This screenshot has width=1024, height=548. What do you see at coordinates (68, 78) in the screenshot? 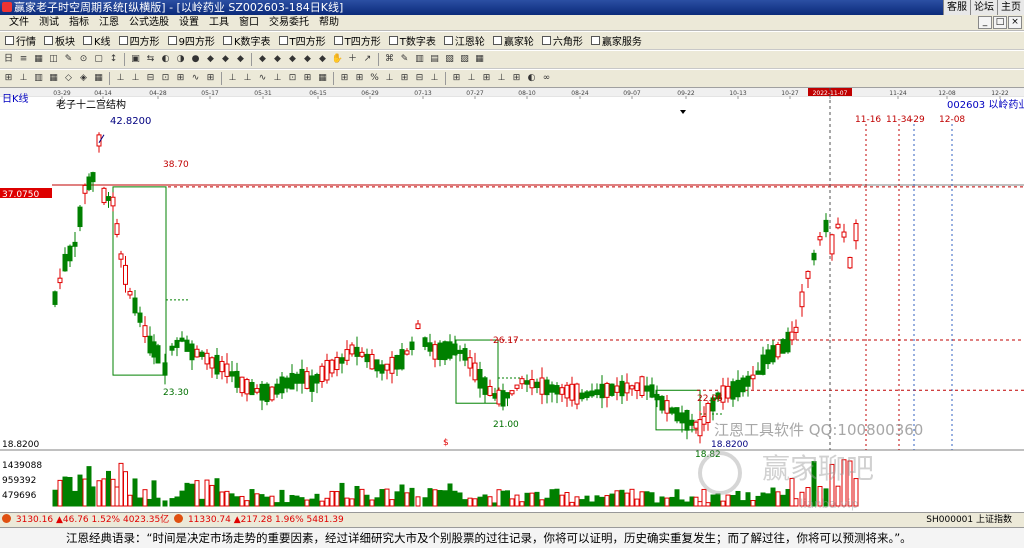
I see `tool-icon: ◇` at bounding box center [68, 78].